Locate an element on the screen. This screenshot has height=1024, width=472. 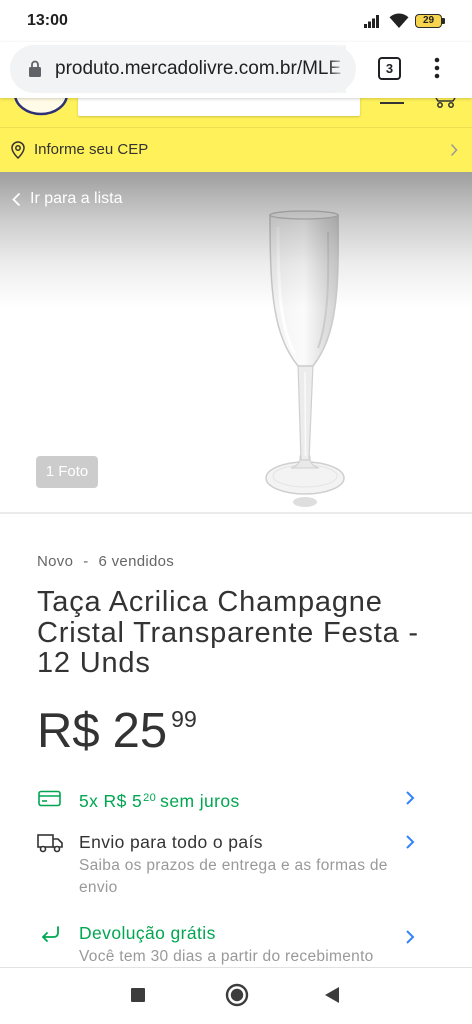
browser-menu-icon is located at coordinates (437, 68).